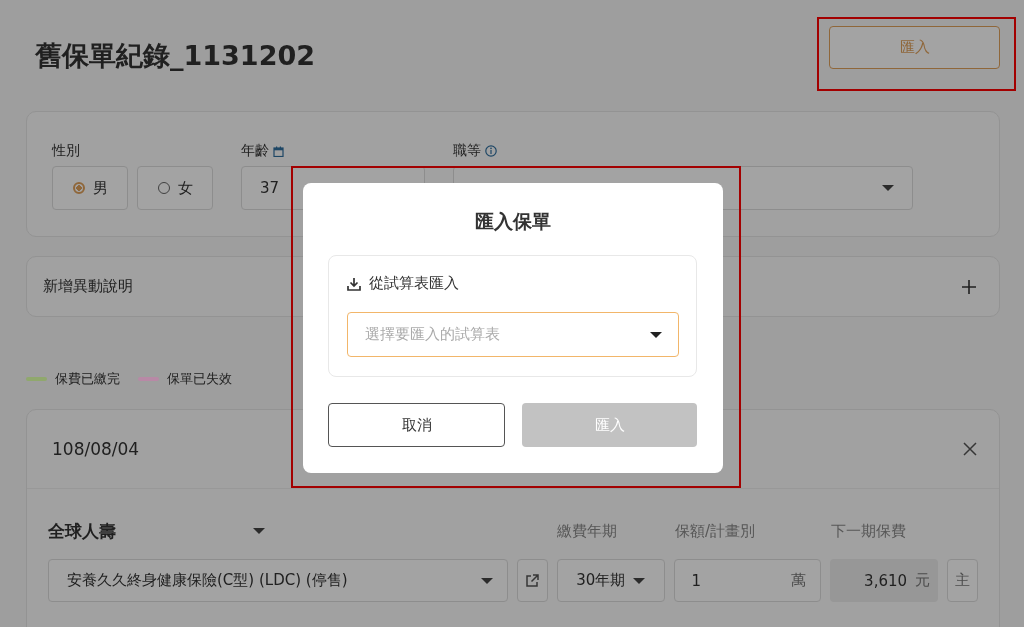 The height and width of the screenshot is (627, 1024). I want to click on gender-label: 性別, so click(66, 151).